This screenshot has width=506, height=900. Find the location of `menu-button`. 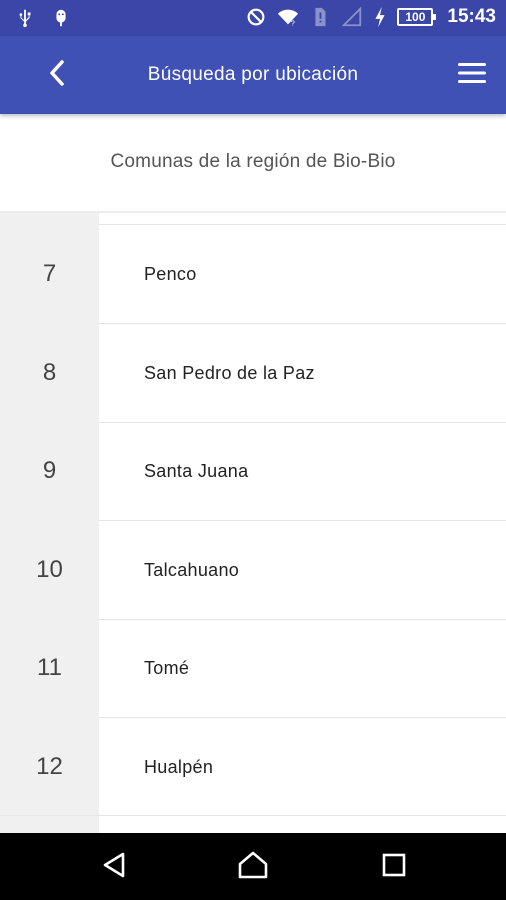

menu-button is located at coordinates (472, 75).